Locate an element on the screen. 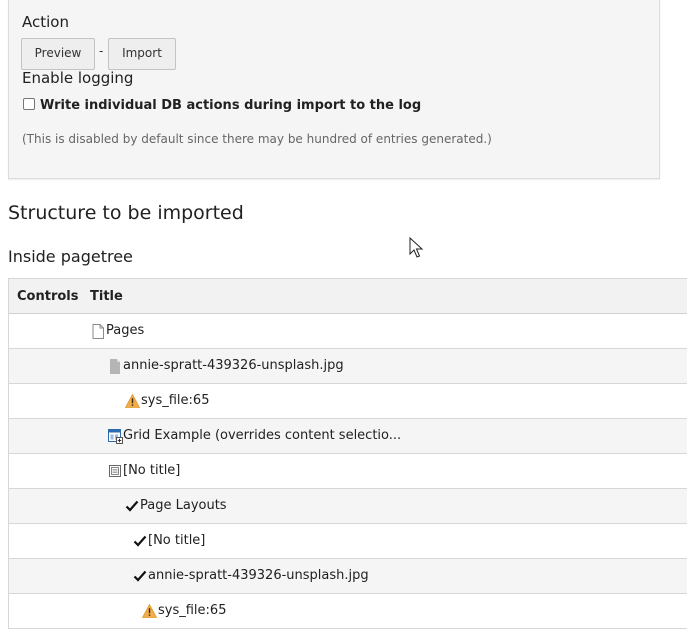 This screenshot has width=687, height=629. structure-heading: Structure to be imported is located at coordinates (126, 213).